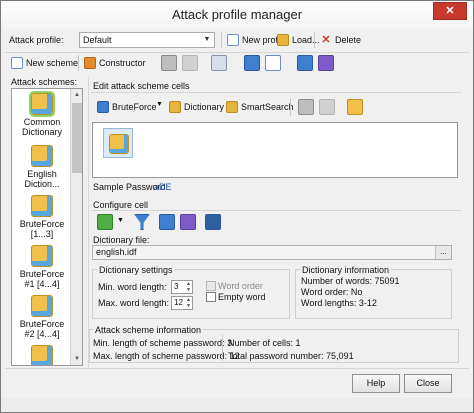 The height and width of the screenshot is (413, 474). What do you see at coordinates (327, 107) in the screenshot?
I see `paste-cell-icon` at bounding box center [327, 107].